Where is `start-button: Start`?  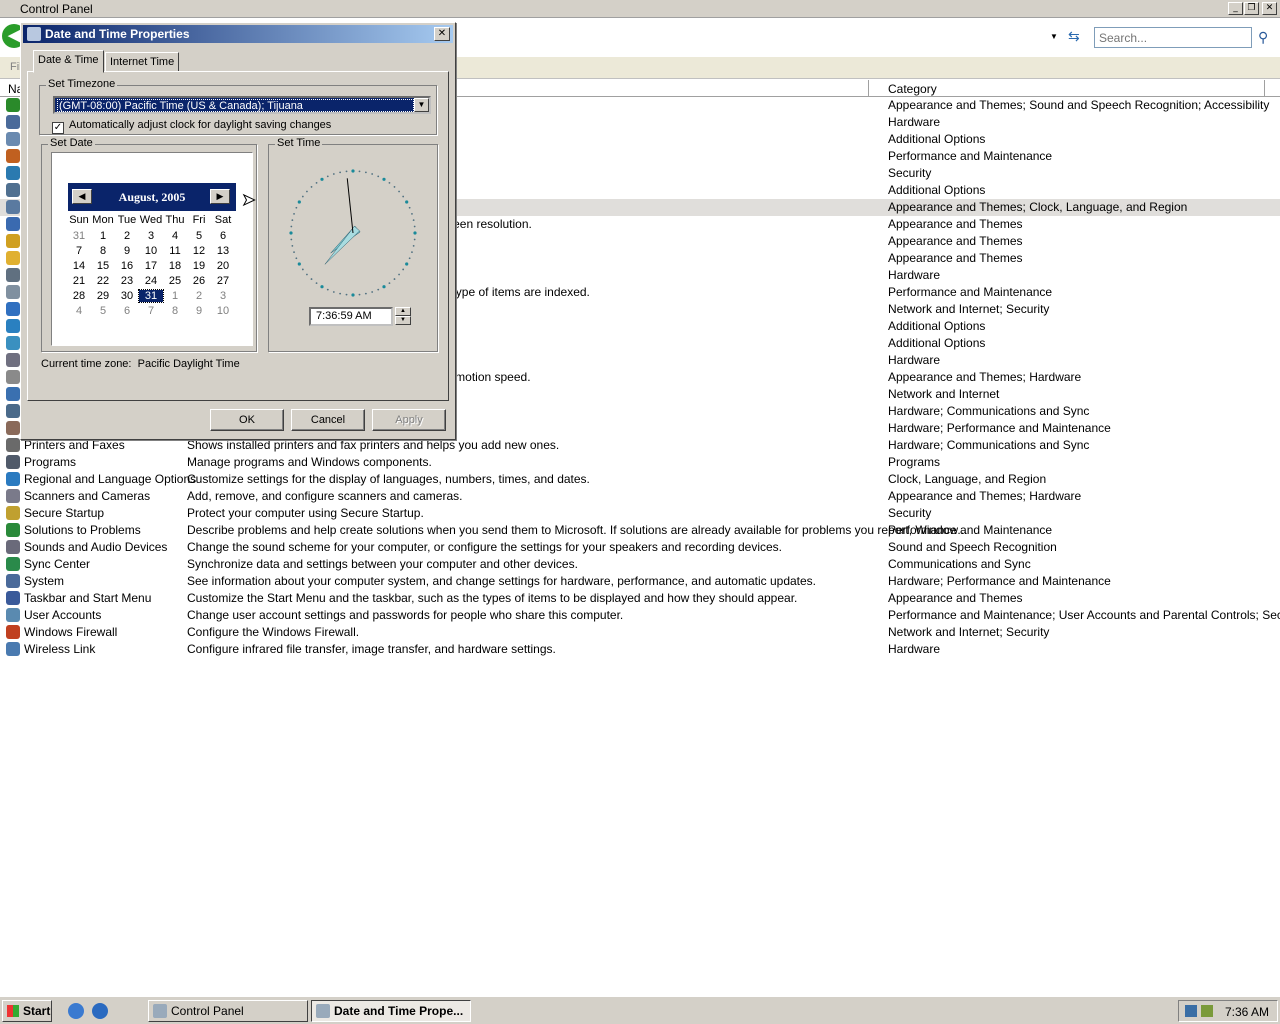
start-button: Start is located at coordinates (27, 1011).